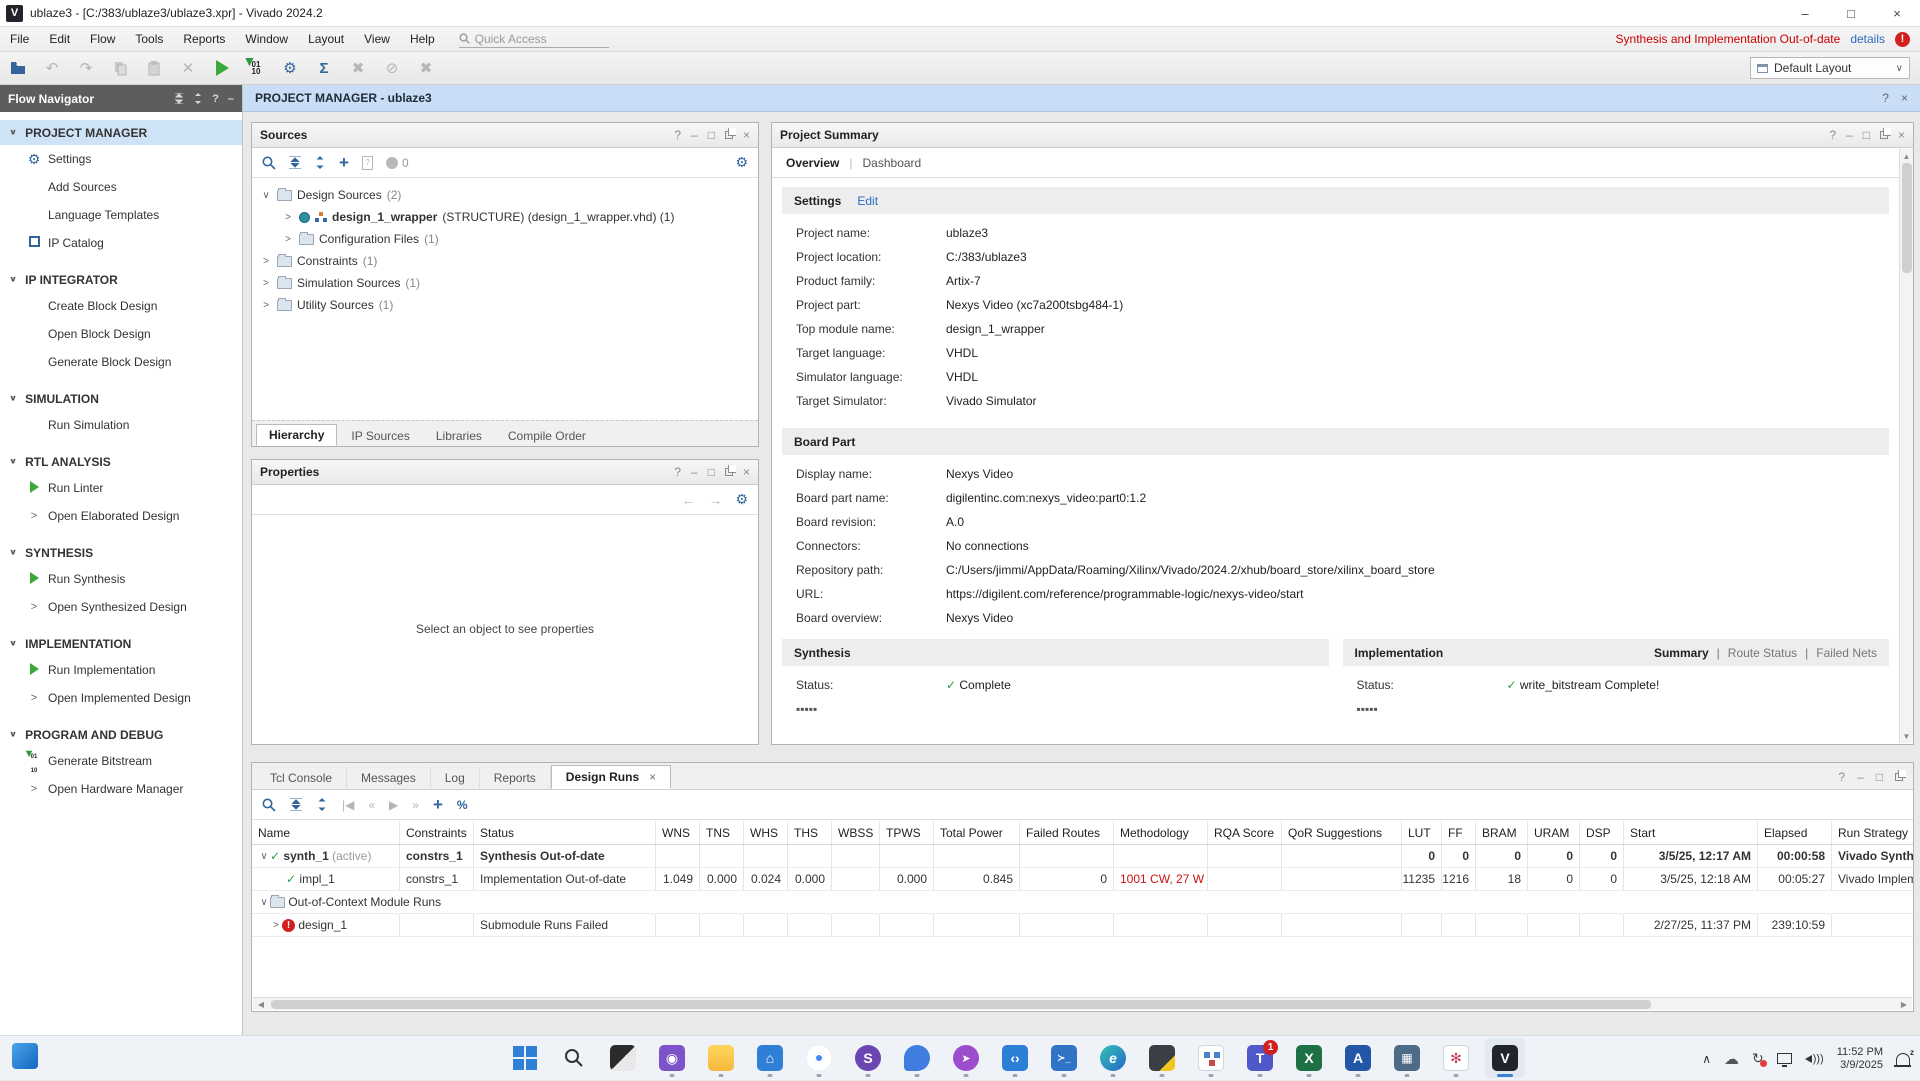 This screenshot has width=1920, height=1081. Describe the element at coordinates (121, 643) in the screenshot. I see `section-implementation: ∨ IMPLEMENTATION` at that location.